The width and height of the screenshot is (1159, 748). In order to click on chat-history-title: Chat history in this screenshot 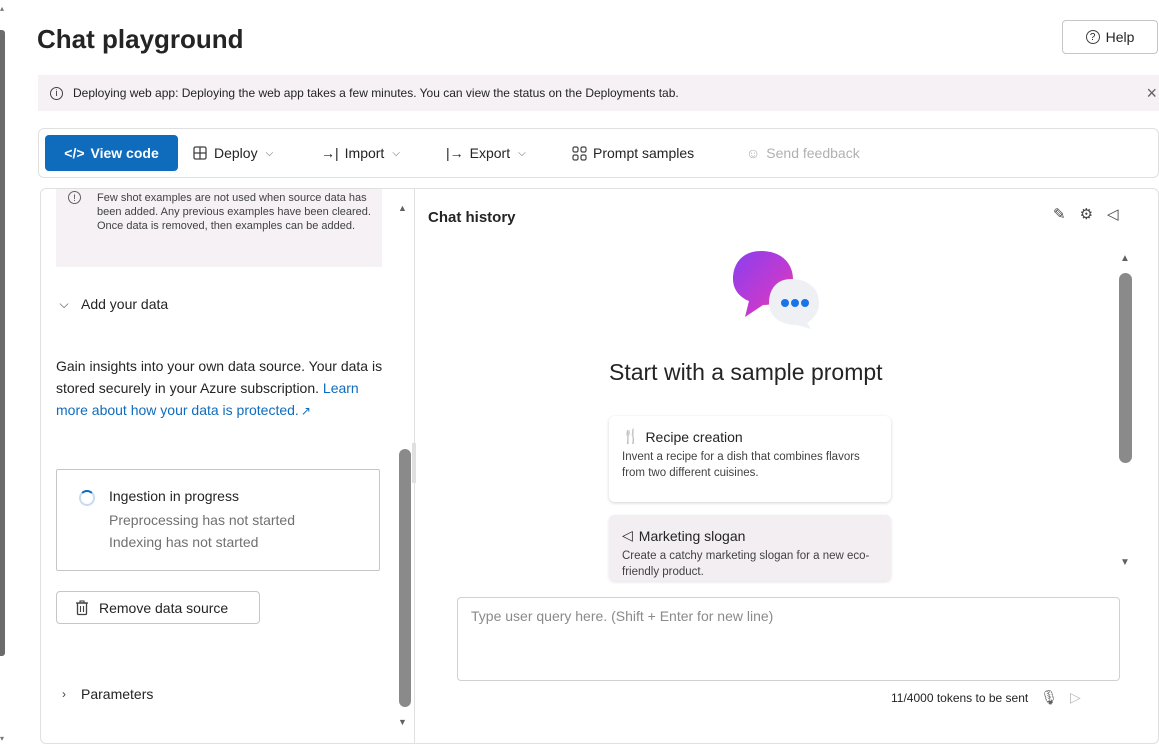, I will do `click(472, 217)`.